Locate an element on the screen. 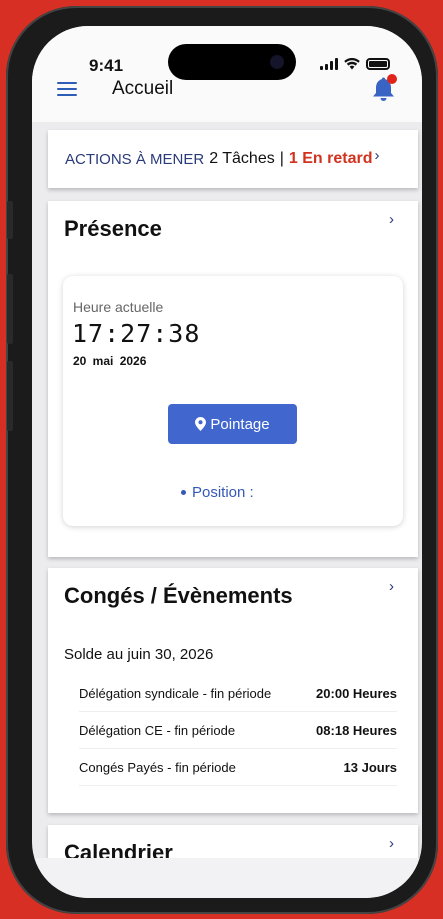 The image size is (443, 919). status-time: 9:41 is located at coordinates (106, 65).